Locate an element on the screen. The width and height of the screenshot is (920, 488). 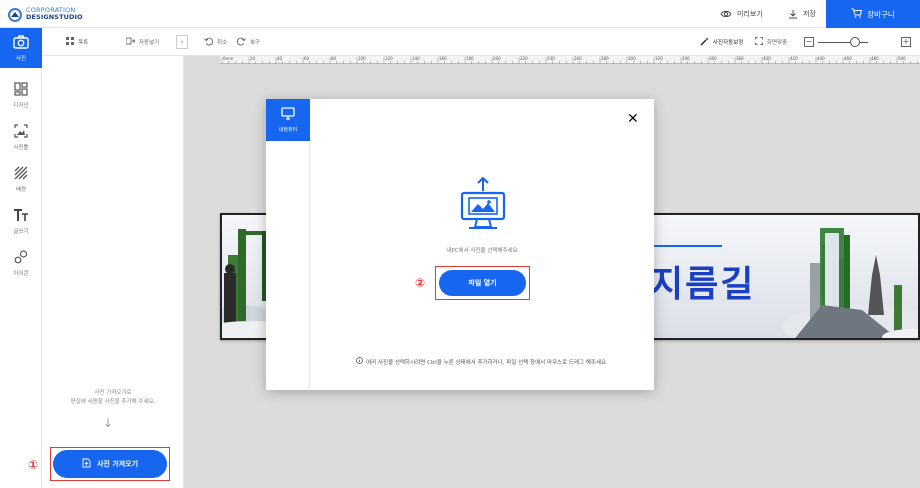
cart-button: 장바구니 is located at coordinates (873, 14).